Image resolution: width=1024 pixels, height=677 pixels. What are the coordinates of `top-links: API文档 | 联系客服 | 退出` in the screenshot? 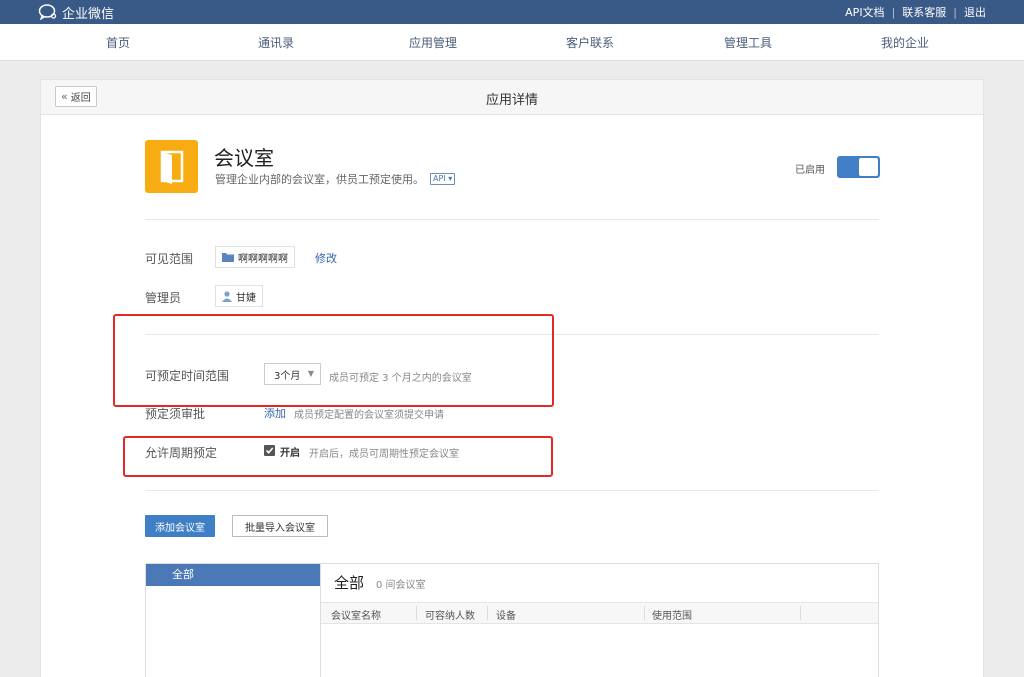 It's located at (915, 12).